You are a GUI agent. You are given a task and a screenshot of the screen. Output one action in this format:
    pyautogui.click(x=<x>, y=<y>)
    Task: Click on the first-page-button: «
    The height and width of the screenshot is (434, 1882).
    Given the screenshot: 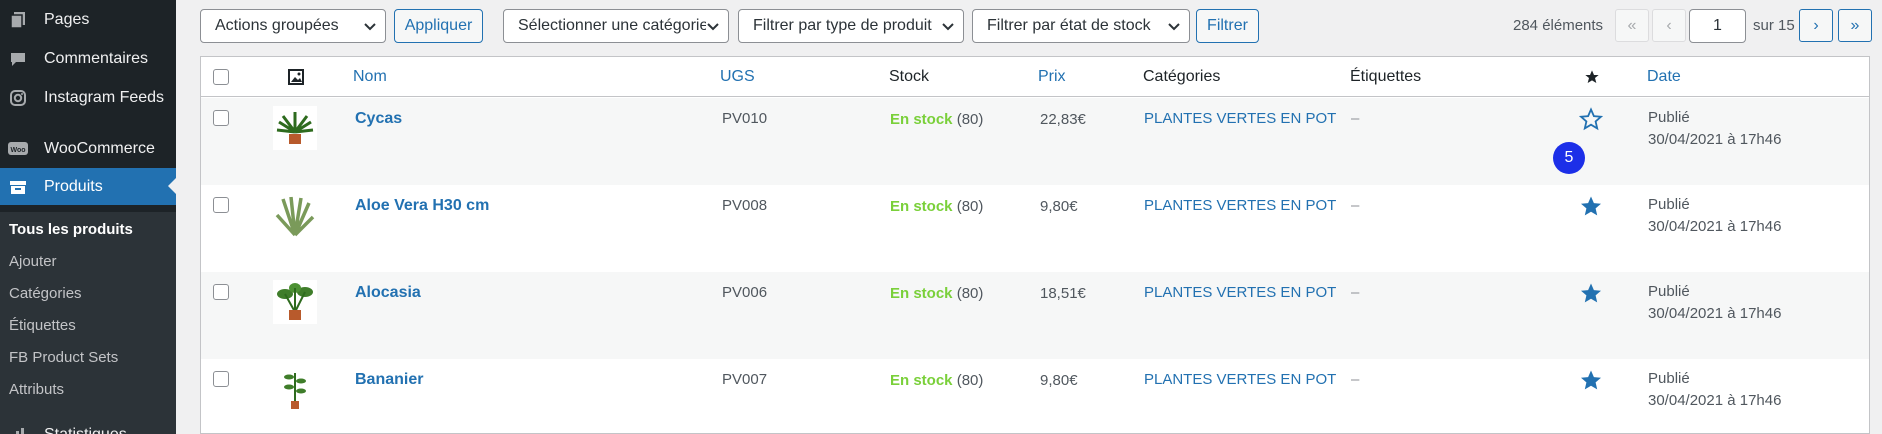 What is the action you would take?
    pyautogui.click(x=1632, y=25)
    